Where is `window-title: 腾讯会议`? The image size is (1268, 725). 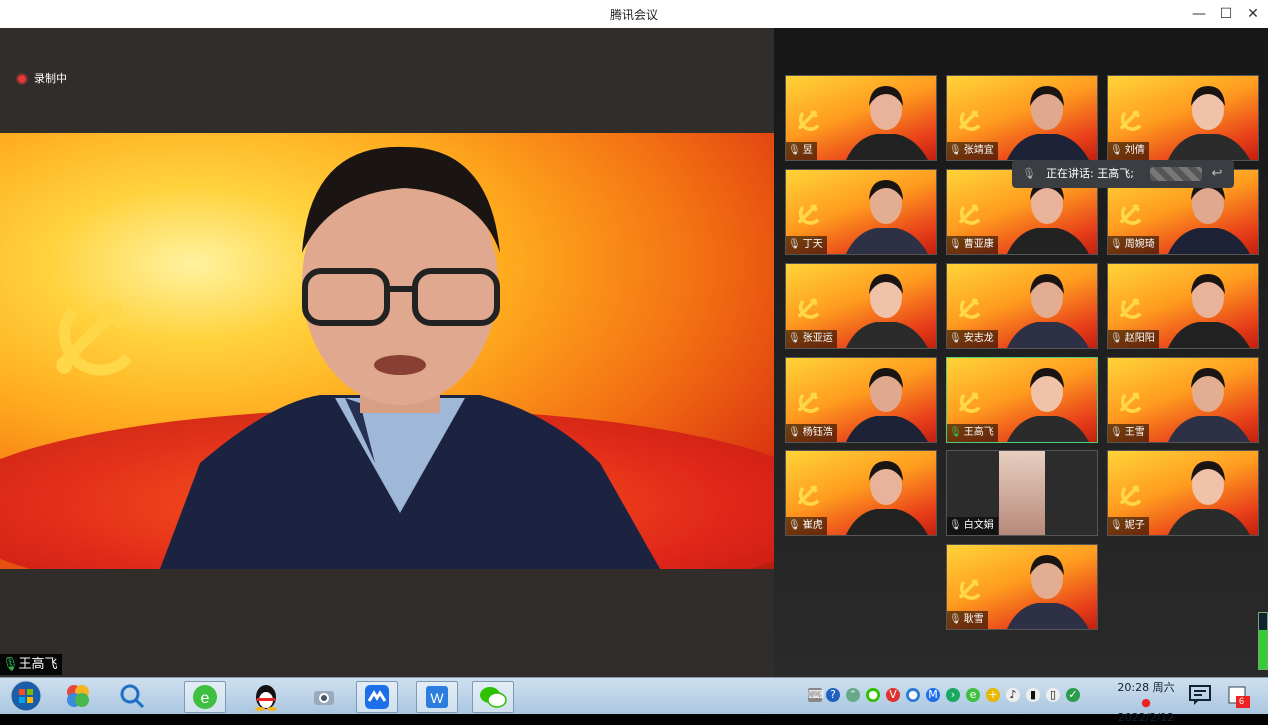 window-title: 腾讯会议 is located at coordinates (633, 15).